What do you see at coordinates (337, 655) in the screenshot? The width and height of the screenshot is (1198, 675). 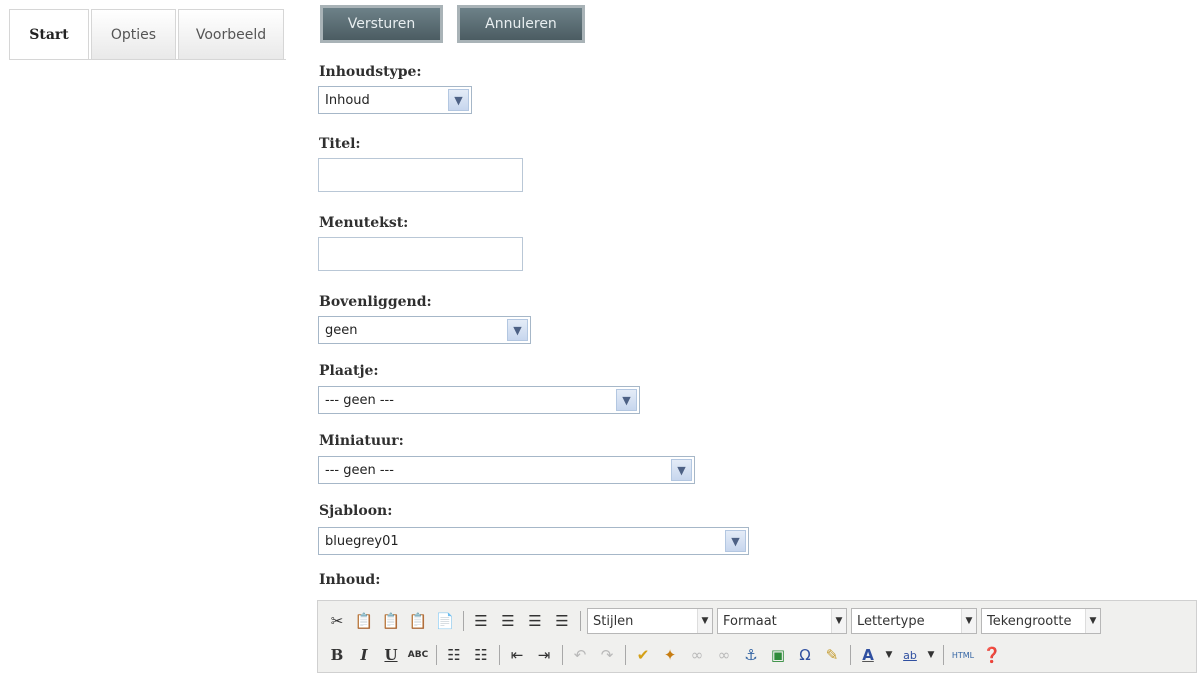 I see `bold-icon: B` at bounding box center [337, 655].